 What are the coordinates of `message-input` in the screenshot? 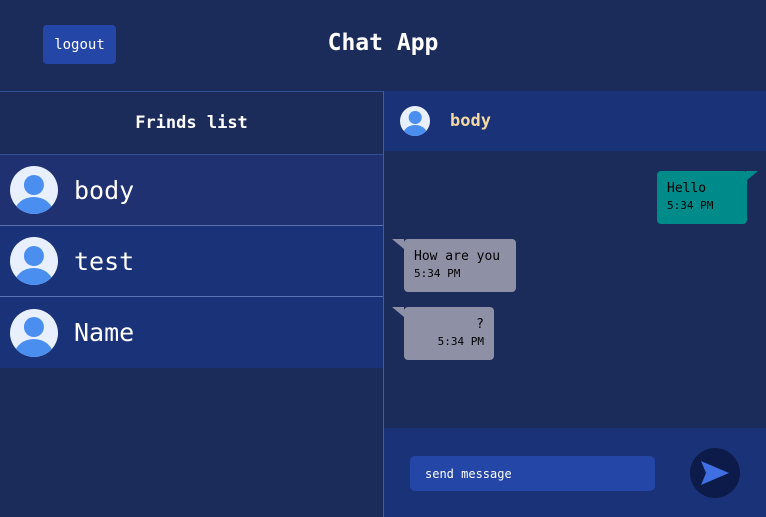 It's located at (532, 473).